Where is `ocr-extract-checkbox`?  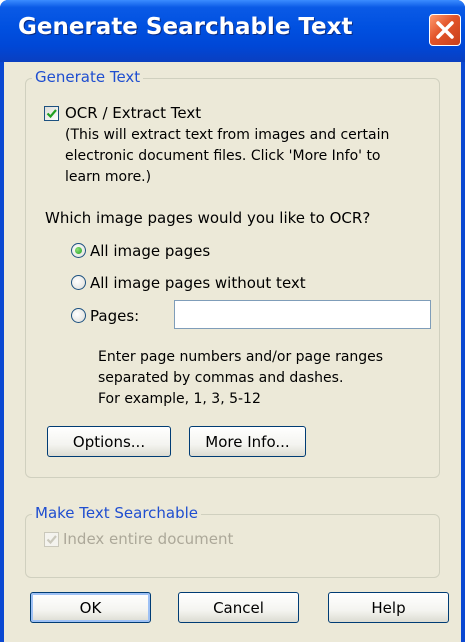
ocr-extract-checkbox is located at coordinates (51, 113).